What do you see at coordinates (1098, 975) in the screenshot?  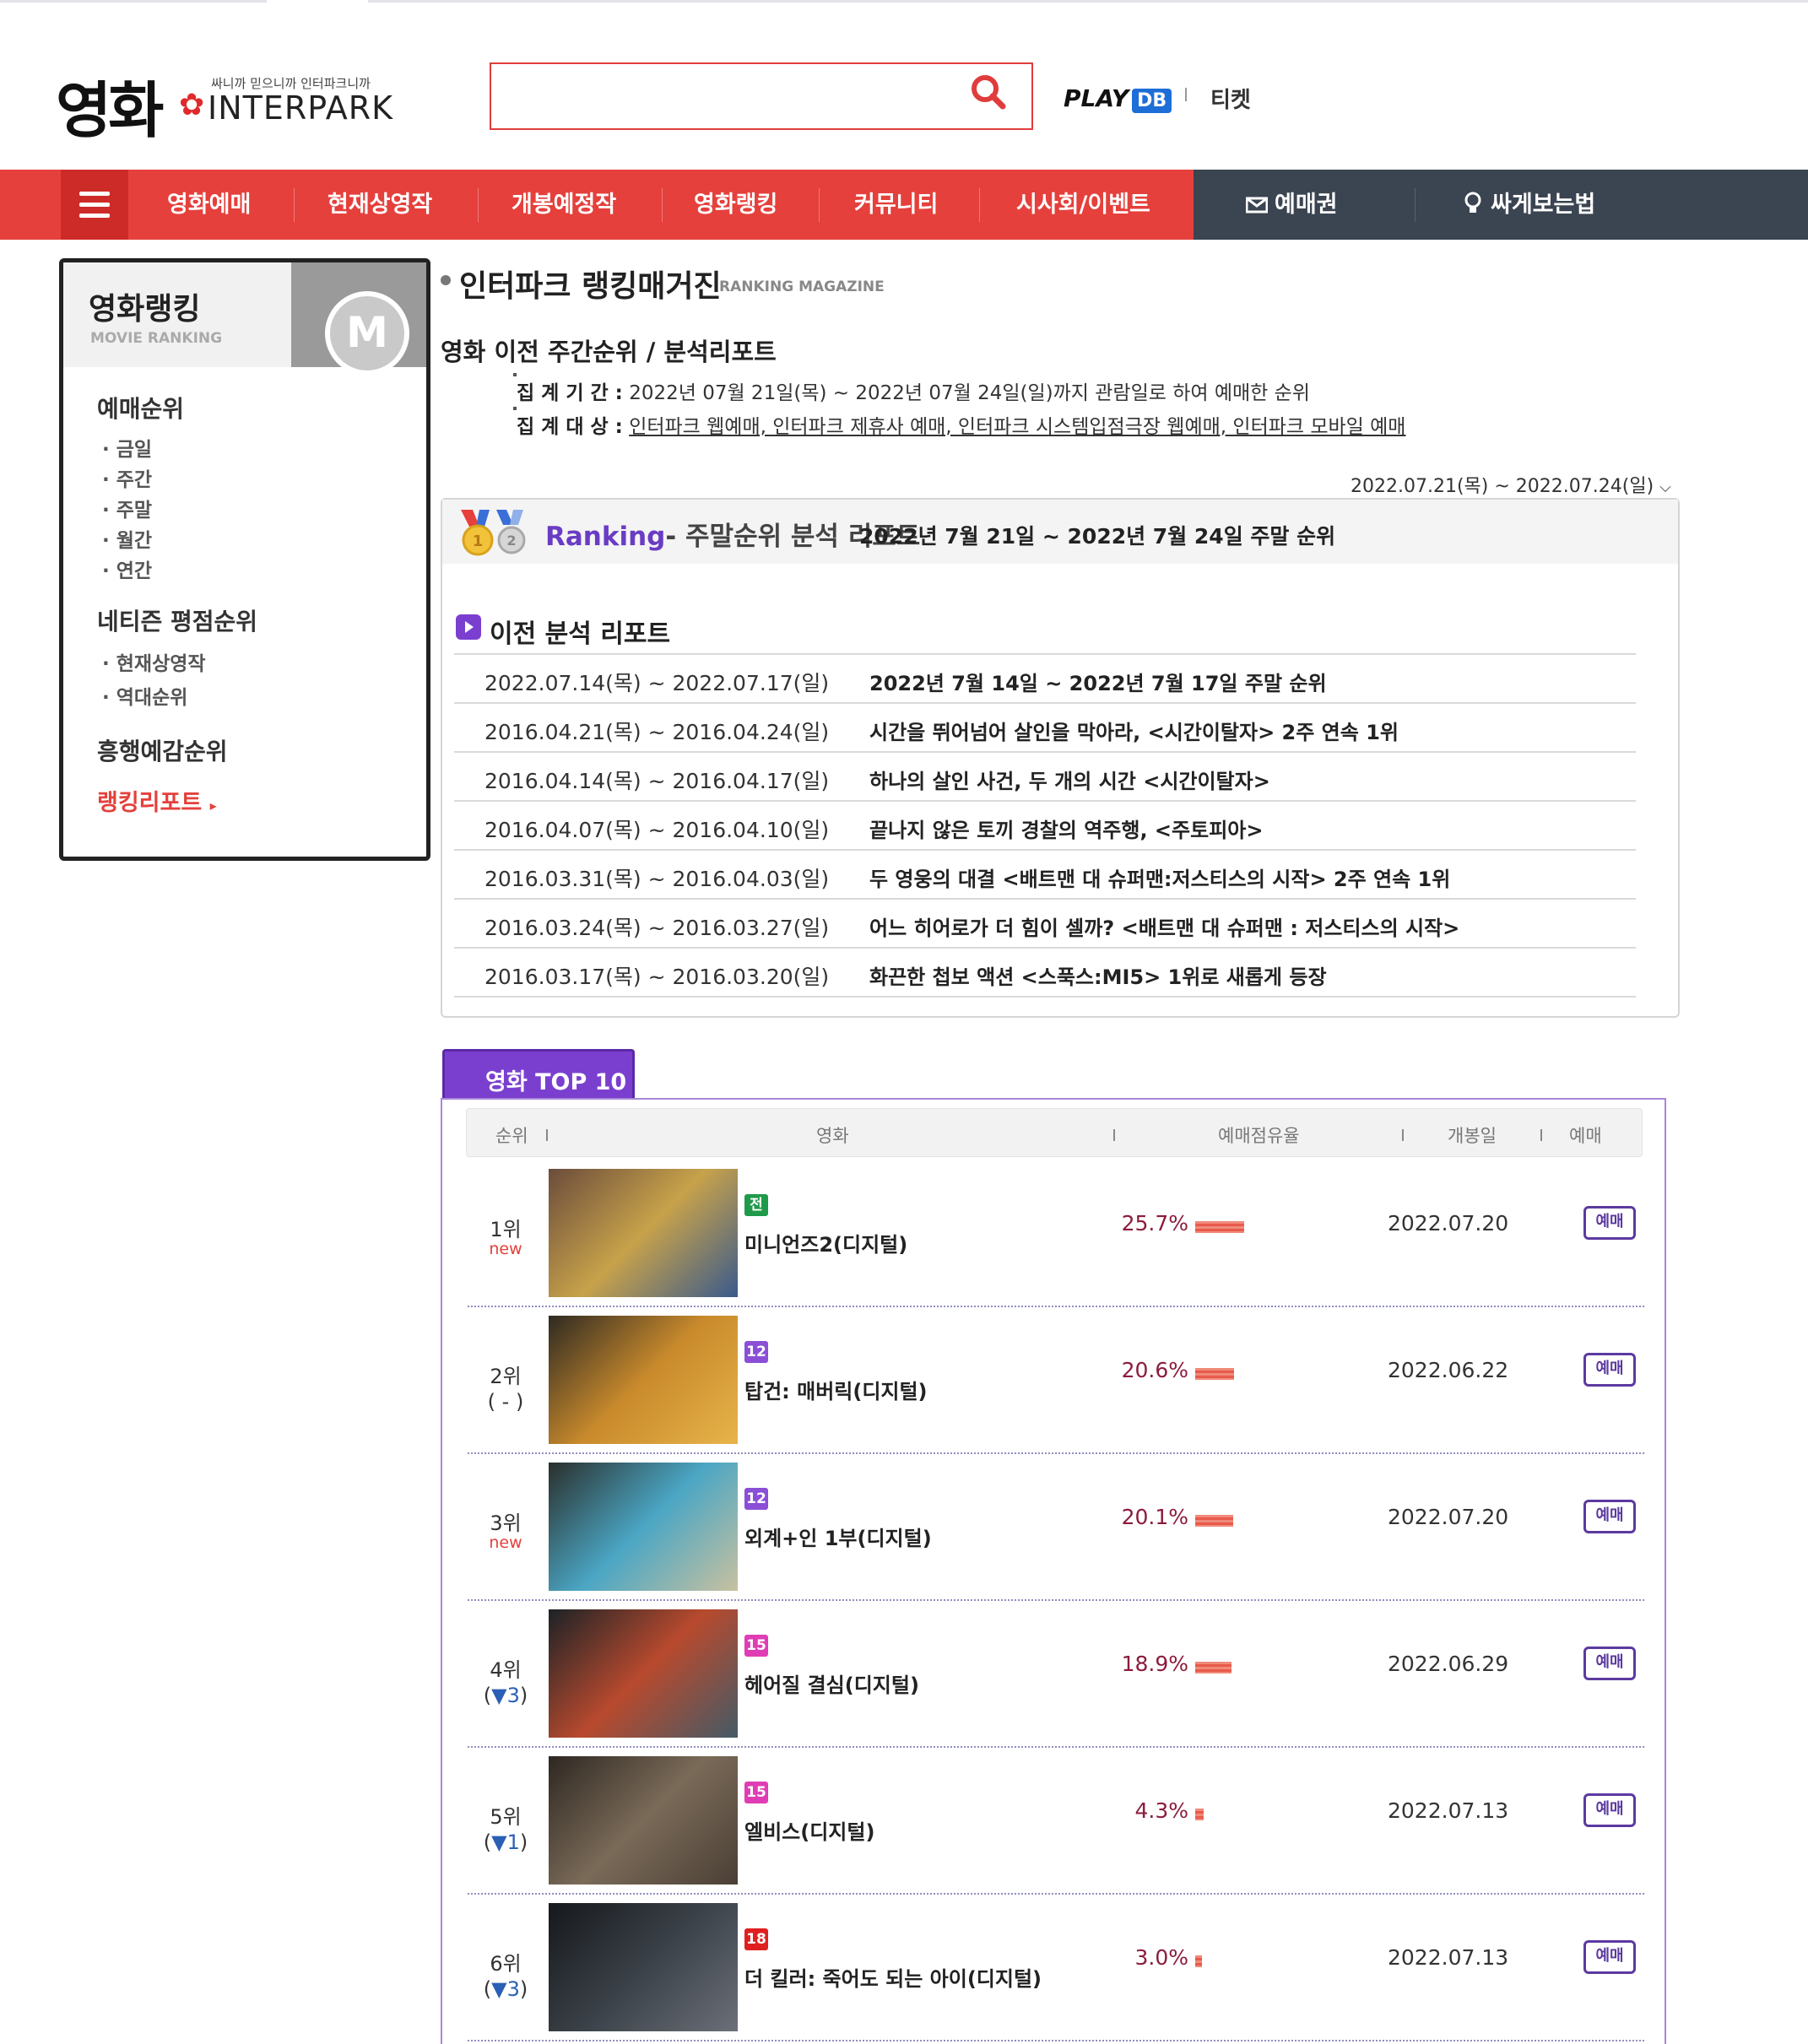 I see `prev-report-link: 화끈한 첩보 액션 <스푹스:MI5> 1위로 새롭게 등장` at bounding box center [1098, 975].